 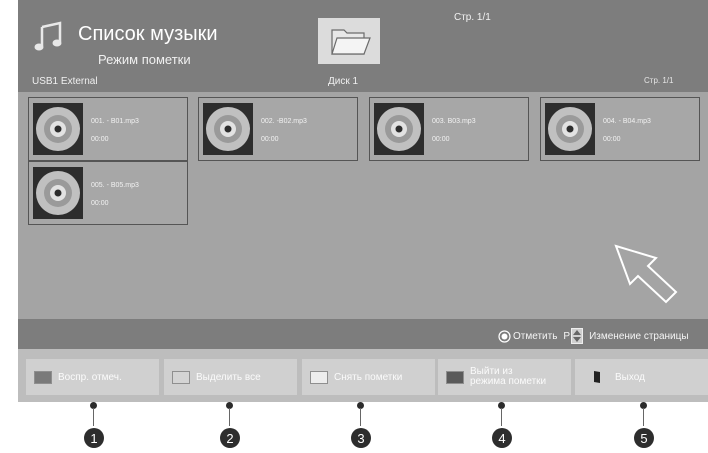 What do you see at coordinates (650, 278) in the screenshot?
I see `pointer-cursor-icon` at bounding box center [650, 278].